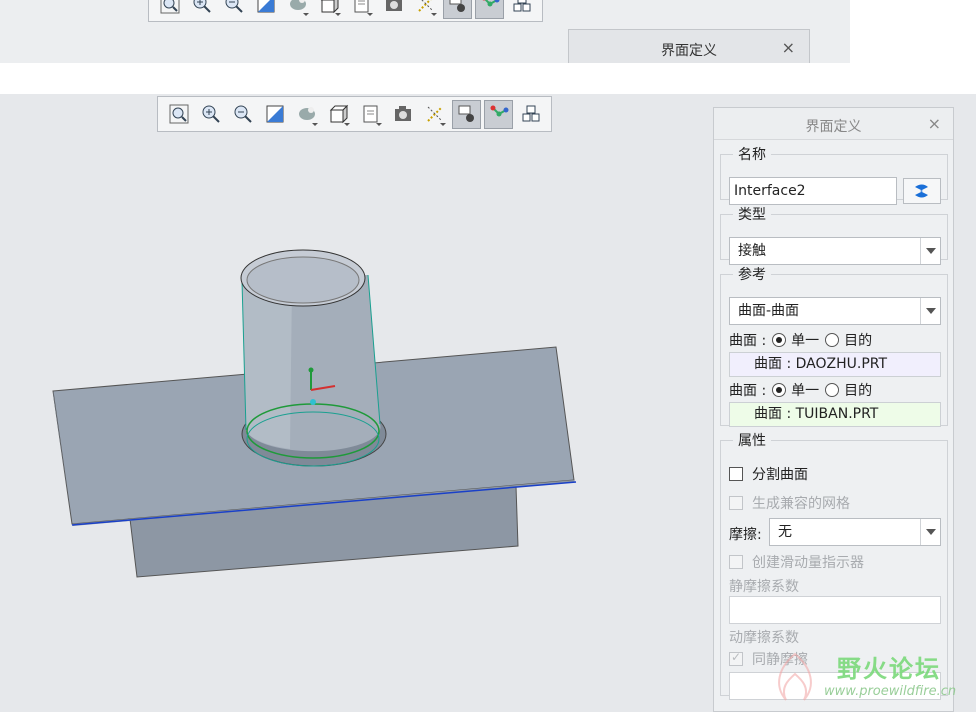 The width and height of the screenshot is (976, 712). I want to click on surface-2-mode-row: 曲面 : 单一 目的, so click(800, 390).